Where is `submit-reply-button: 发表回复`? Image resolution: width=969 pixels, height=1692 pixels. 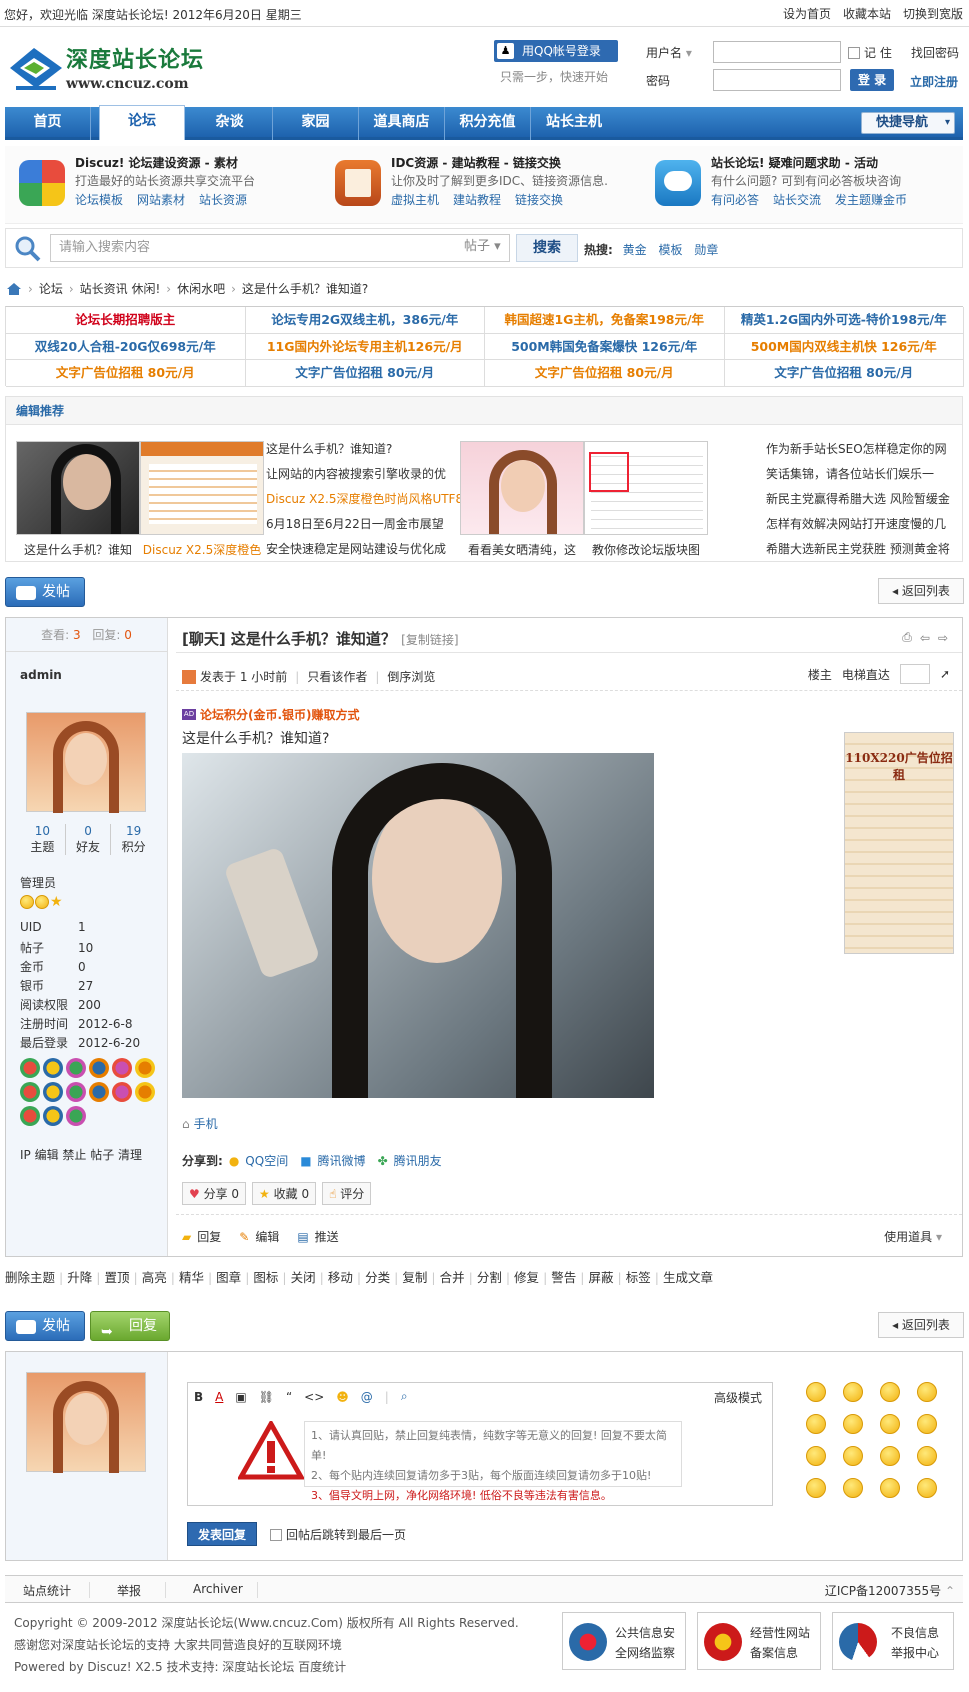 submit-reply-button: 发表回复 is located at coordinates (222, 1534).